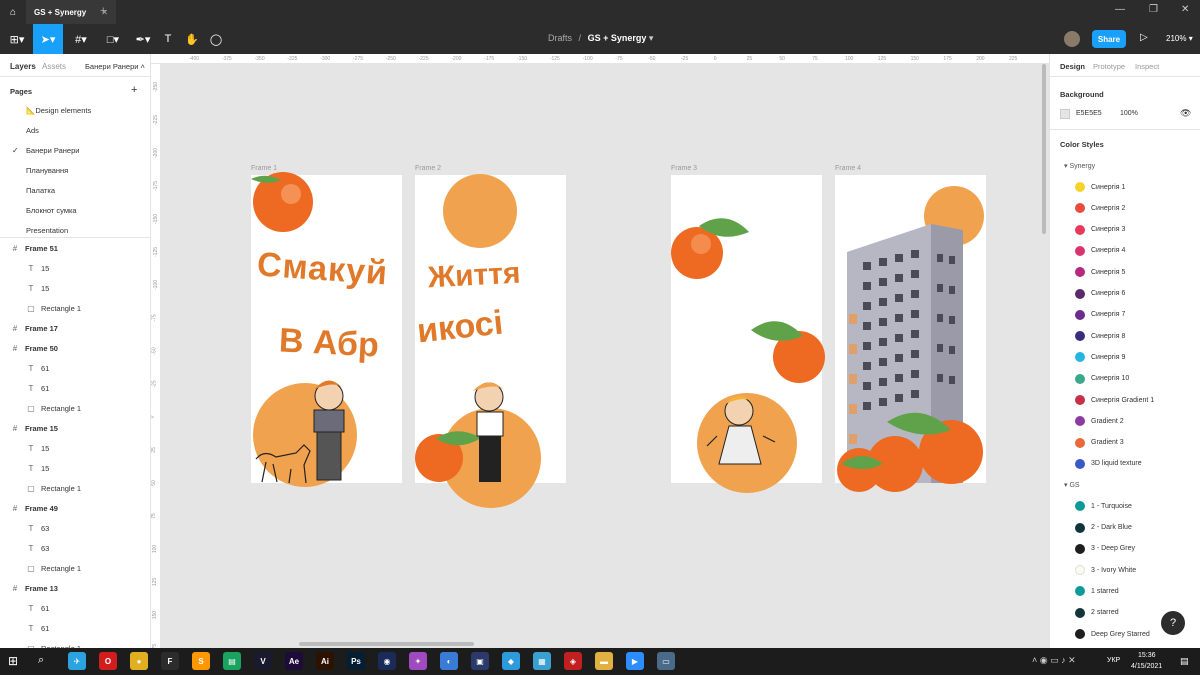  I want to click on current-page-select: Банери Ранери ˄, so click(115, 66).